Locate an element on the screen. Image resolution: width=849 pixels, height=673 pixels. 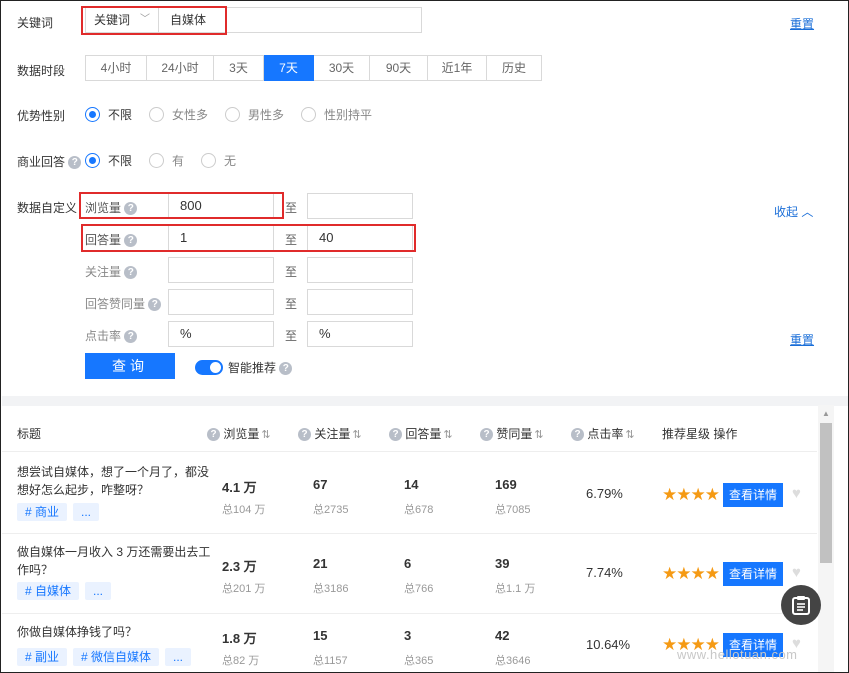
period-option-4h: 4小时 is located at coordinates (116, 68).